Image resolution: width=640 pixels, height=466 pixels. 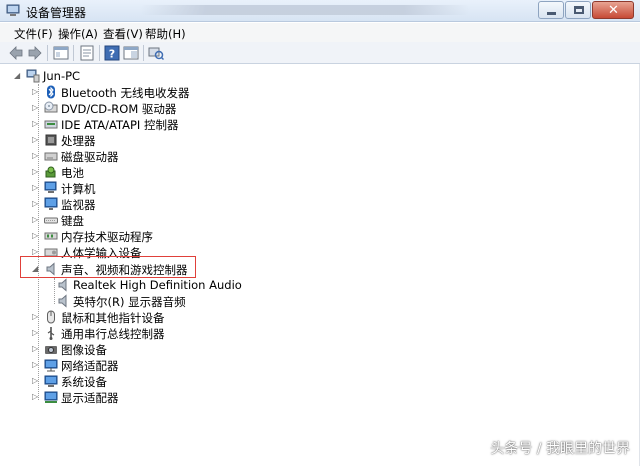 I want to click on tree-item-label: 通用串行总线控制器, so click(x=113, y=334).